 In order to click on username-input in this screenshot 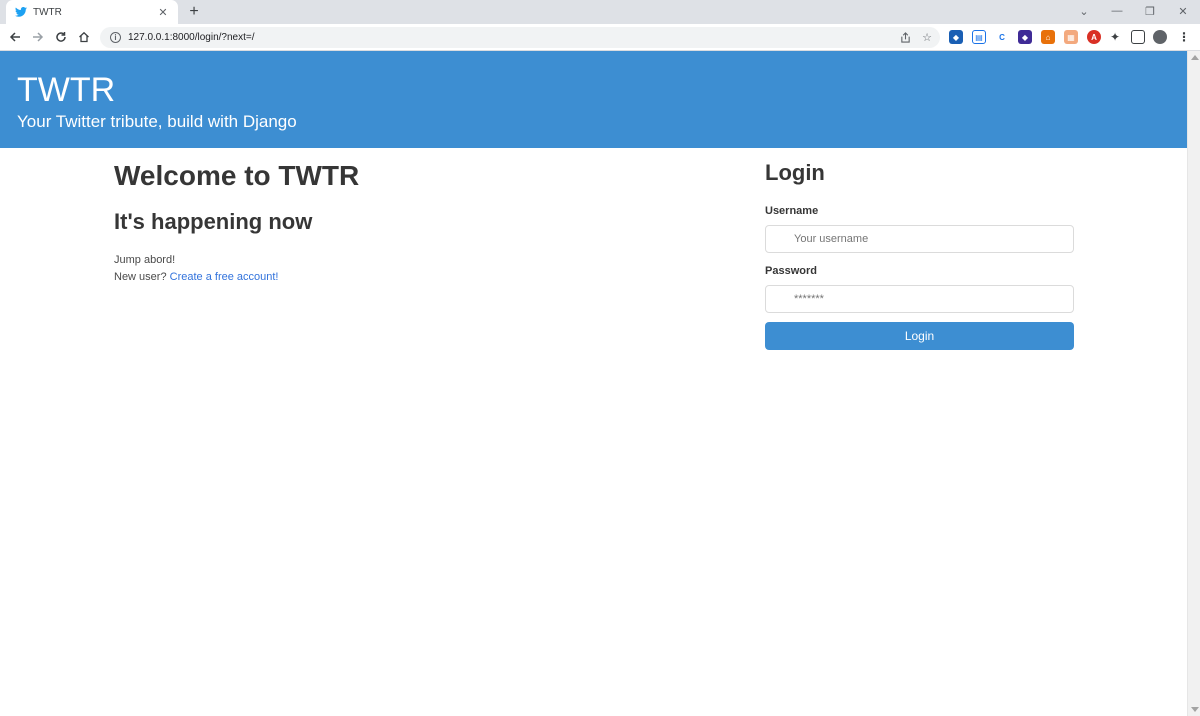, I will do `click(919, 239)`.